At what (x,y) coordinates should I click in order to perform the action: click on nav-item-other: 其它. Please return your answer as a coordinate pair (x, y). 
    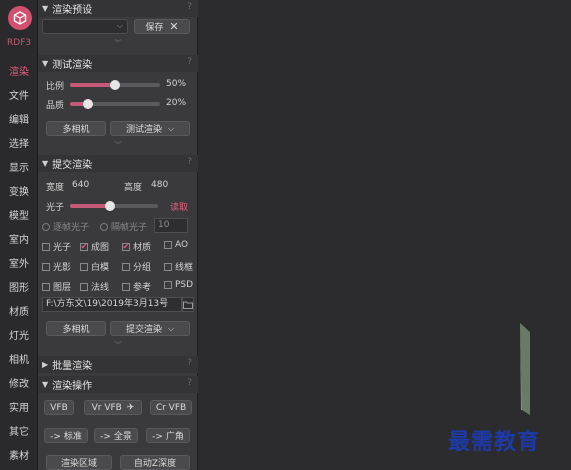
    Looking at the image, I should click on (19, 430).